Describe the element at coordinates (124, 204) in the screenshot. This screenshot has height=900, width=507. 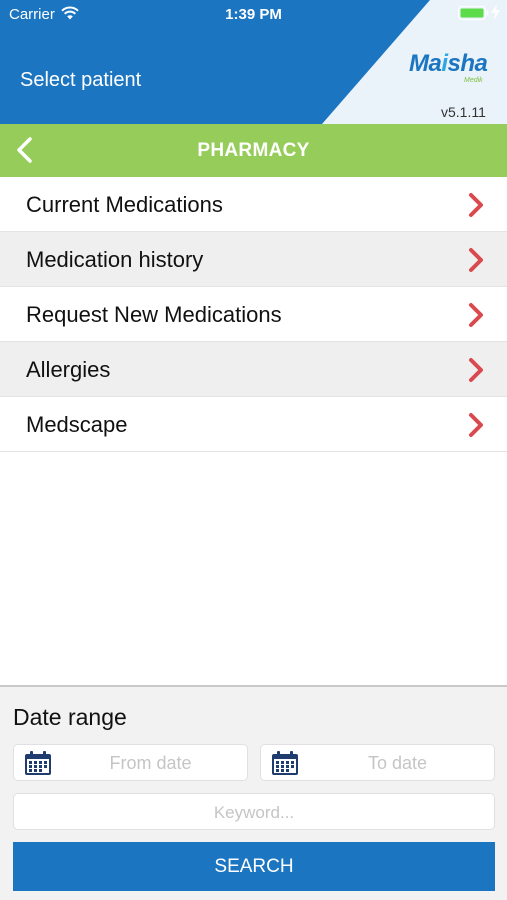
I see `menu-item-label: Current Medications` at that location.